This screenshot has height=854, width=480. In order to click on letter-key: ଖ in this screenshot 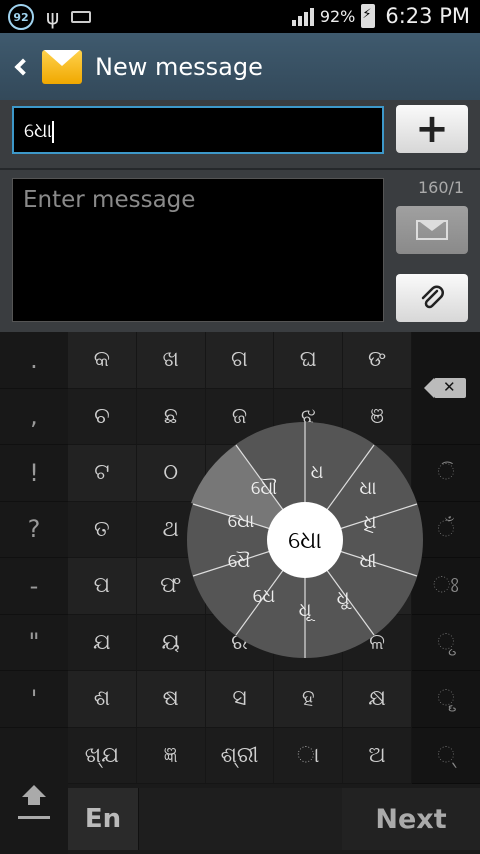, I will do `click(171, 360)`.